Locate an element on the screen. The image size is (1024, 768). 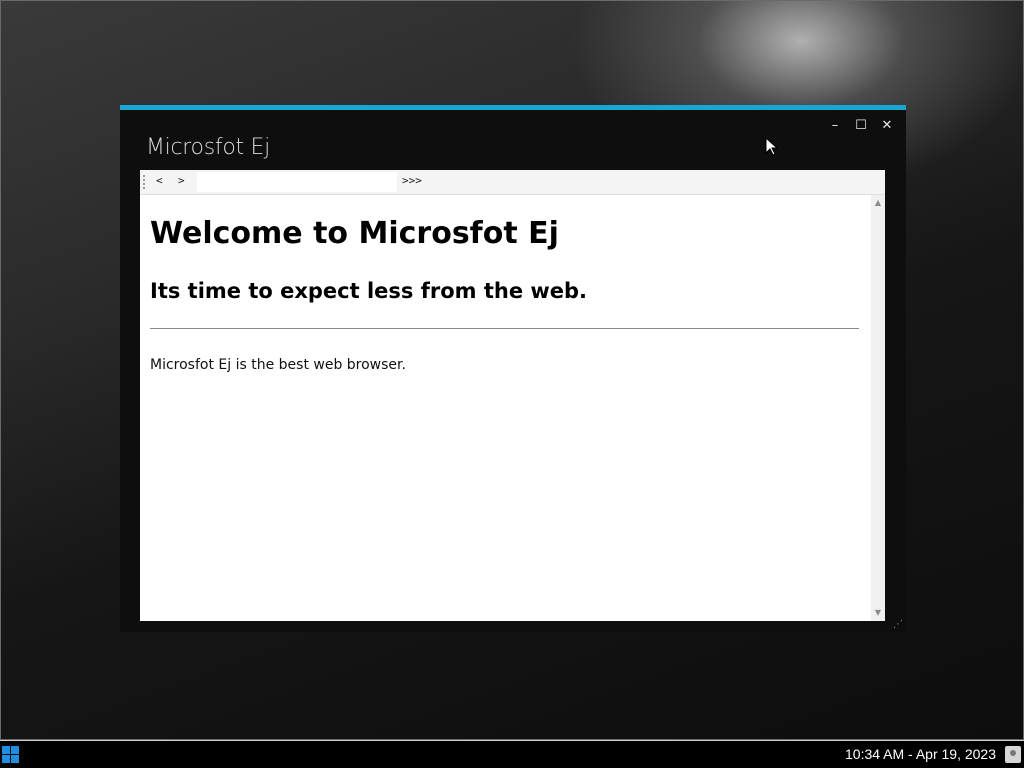
page-subheading: Its time to expect less from the web. is located at coordinates (369, 291).